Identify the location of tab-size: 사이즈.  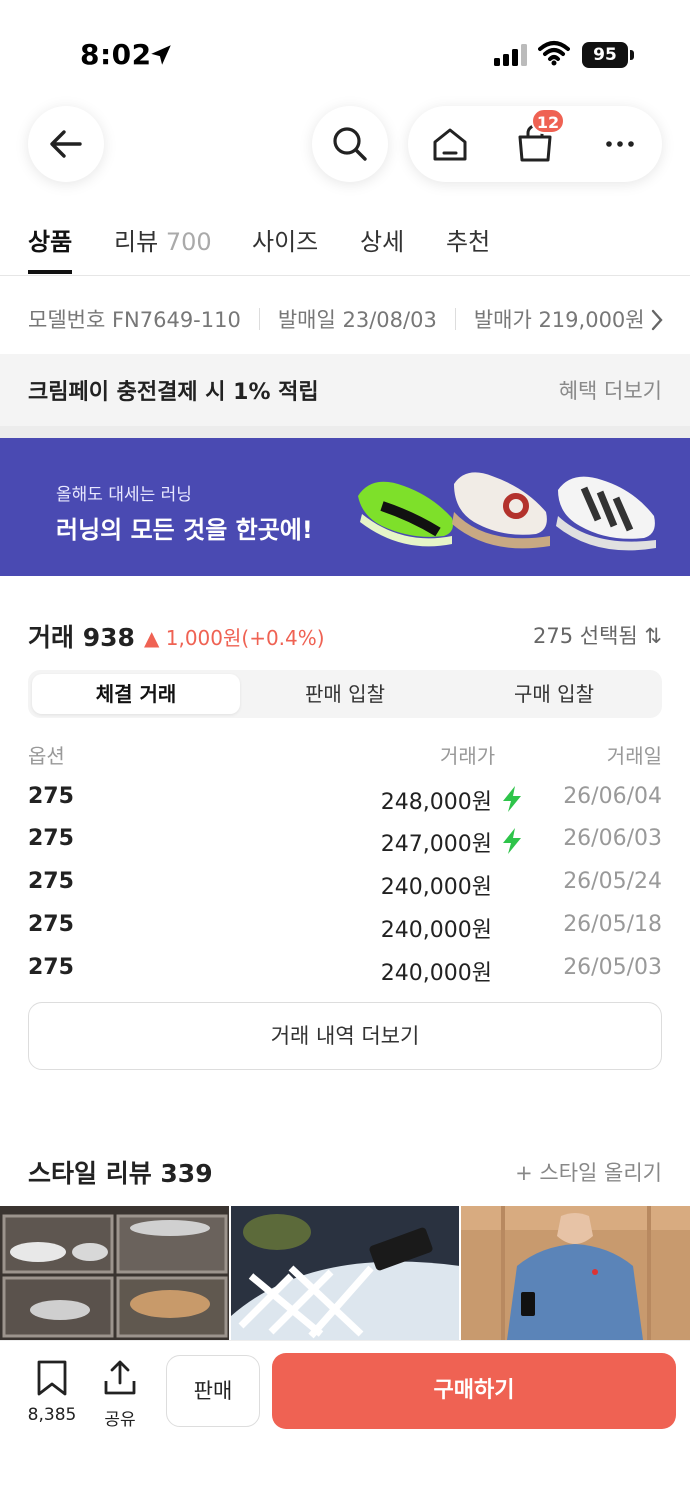
(285, 239).